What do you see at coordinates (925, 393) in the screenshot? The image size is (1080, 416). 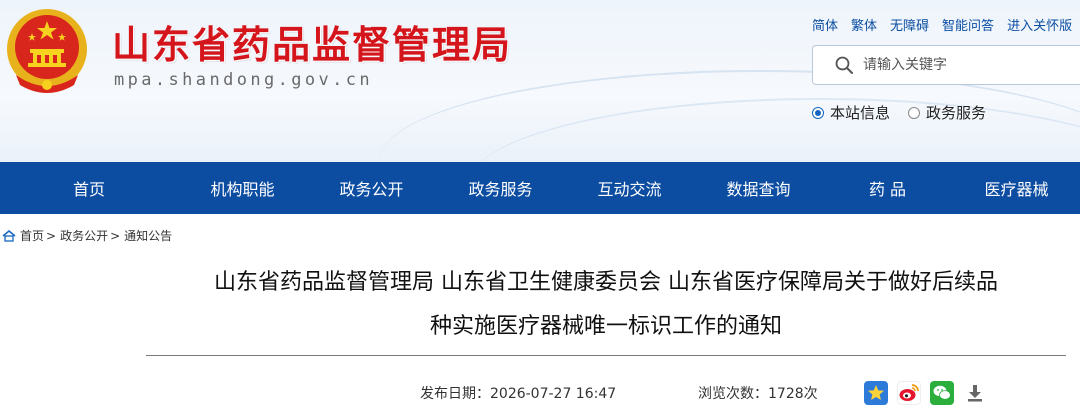 I see `share-bar` at bounding box center [925, 393].